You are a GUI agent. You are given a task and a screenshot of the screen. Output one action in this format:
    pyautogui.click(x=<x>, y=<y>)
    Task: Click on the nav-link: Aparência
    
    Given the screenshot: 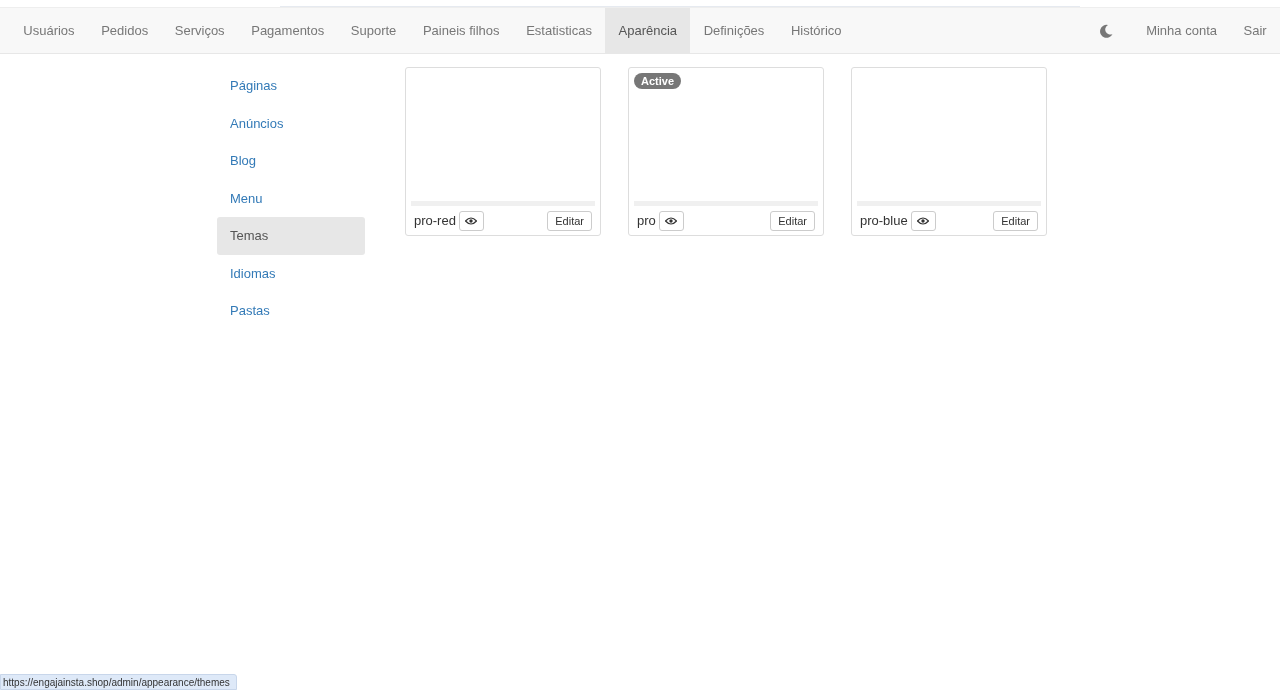 What is the action you would take?
    pyautogui.click(x=648, y=30)
    